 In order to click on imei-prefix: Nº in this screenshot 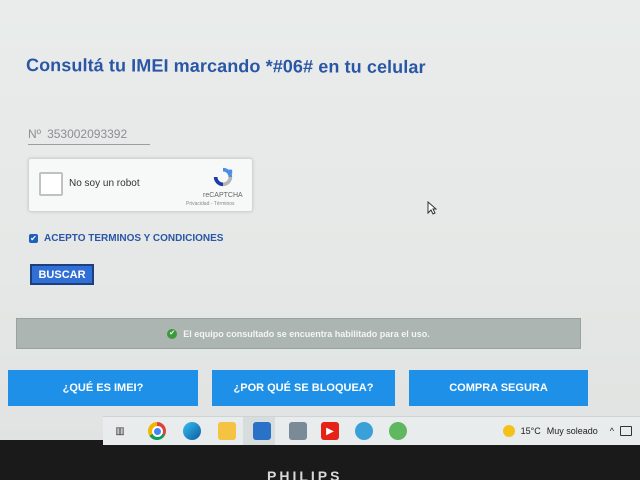, I will do `click(35, 134)`.